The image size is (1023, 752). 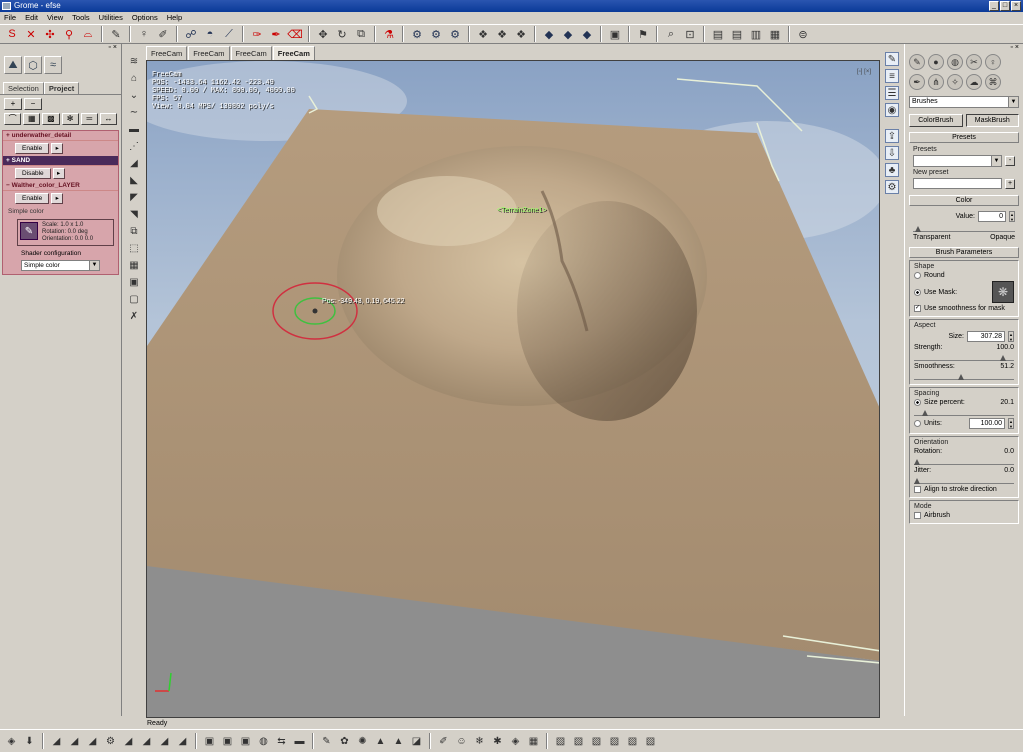 What do you see at coordinates (993, 62) in the screenshot?
I see `light-bulb-icon: ♀` at bounding box center [993, 62].